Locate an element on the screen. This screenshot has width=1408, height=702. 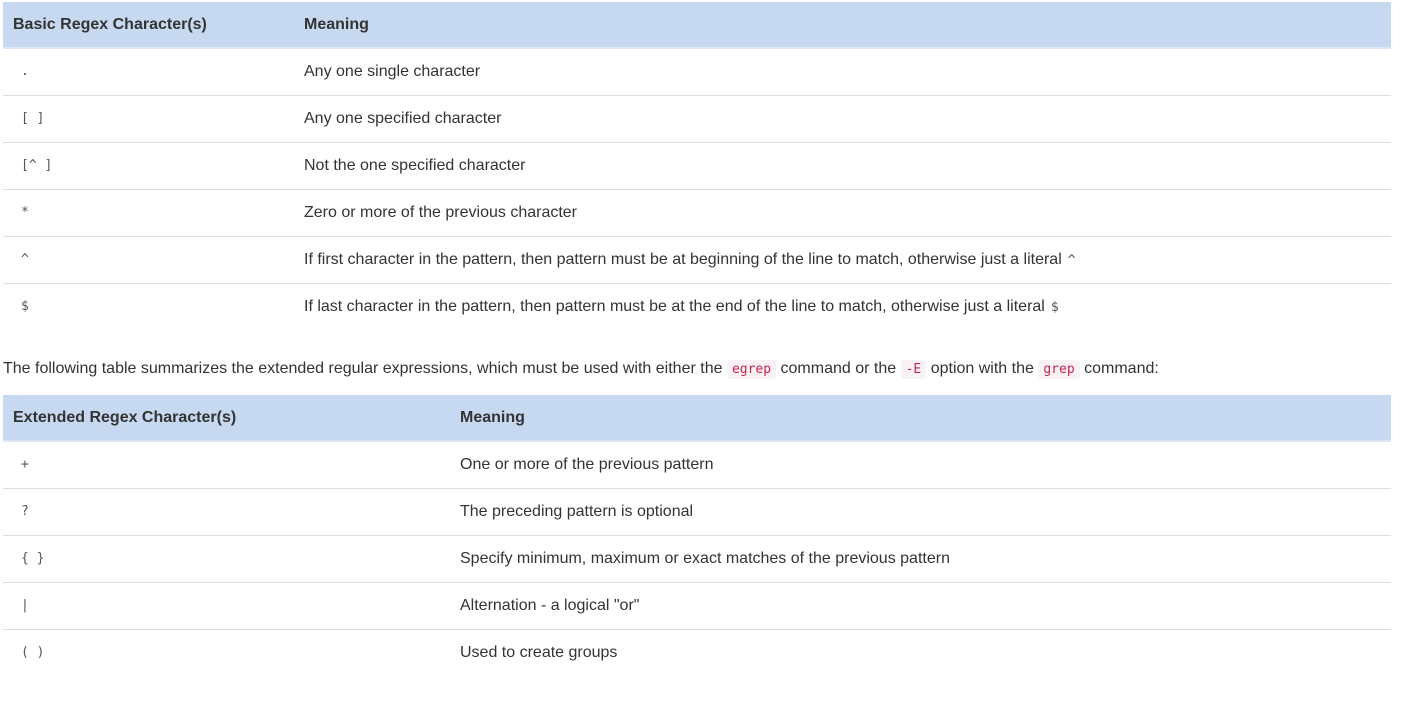
regex-meaning: Any one single character is located at coordinates (842, 72).